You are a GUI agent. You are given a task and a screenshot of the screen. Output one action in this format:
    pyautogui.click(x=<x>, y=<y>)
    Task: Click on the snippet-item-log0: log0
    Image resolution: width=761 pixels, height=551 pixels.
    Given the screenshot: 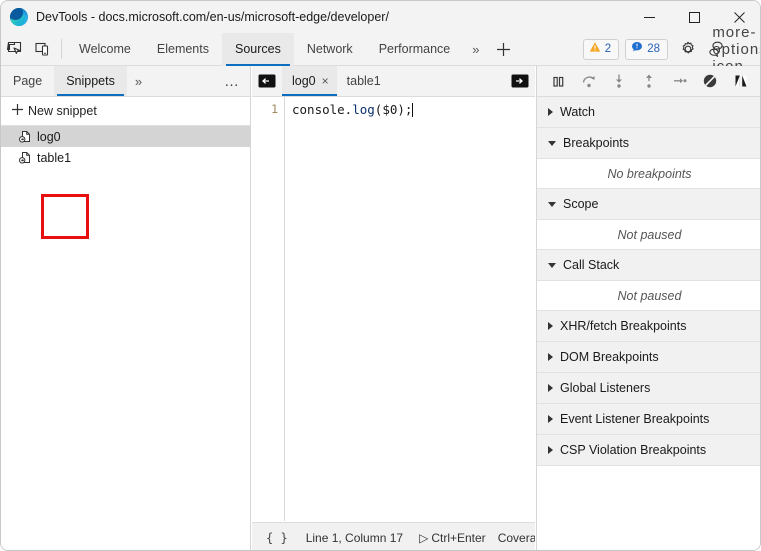 What is the action you would take?
    pyautogui.click(x=125, y=136)
    